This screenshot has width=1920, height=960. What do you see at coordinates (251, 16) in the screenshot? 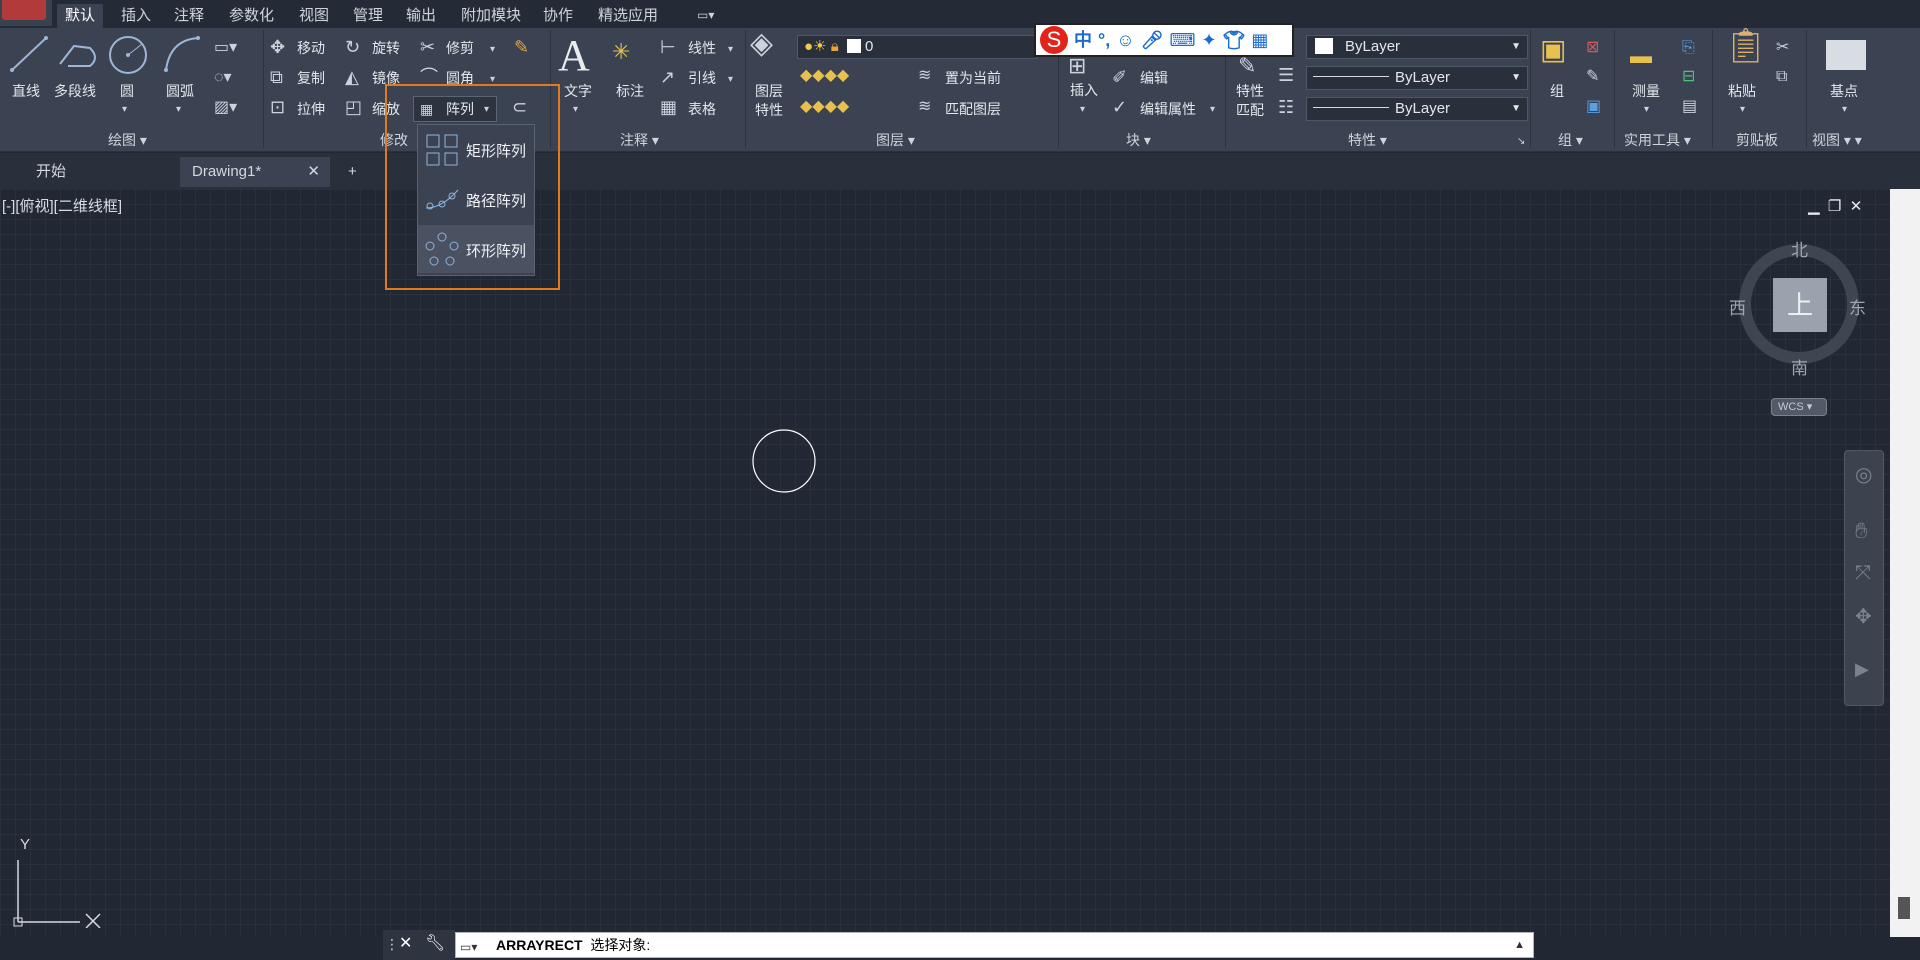
I see `tab-parametric: 参数化` at bounding box center [251, 16].